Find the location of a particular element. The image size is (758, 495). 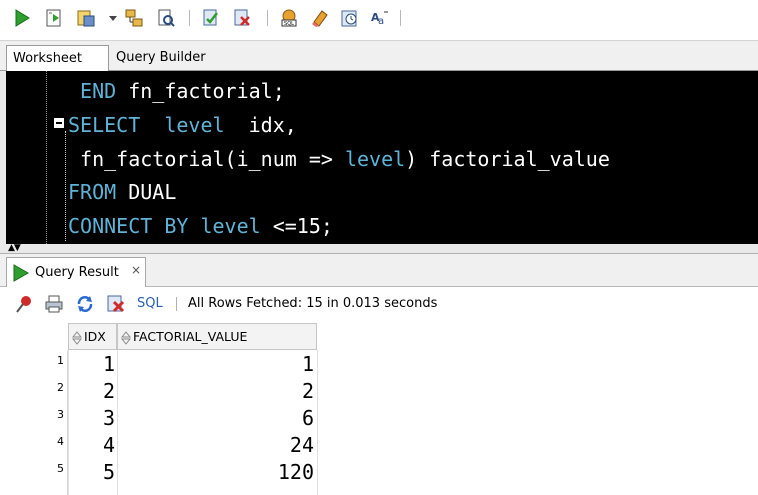

main-toolbar: SQL Aa is located at coordinates (379, 20).